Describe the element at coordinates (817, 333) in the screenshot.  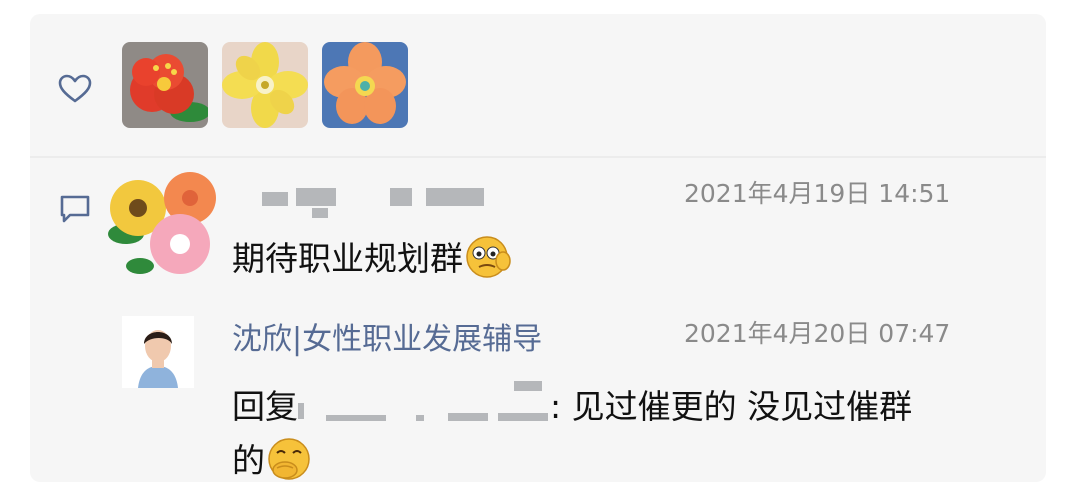
I see `reply-timestamp: 2021年4月20日 07:47` at that location.